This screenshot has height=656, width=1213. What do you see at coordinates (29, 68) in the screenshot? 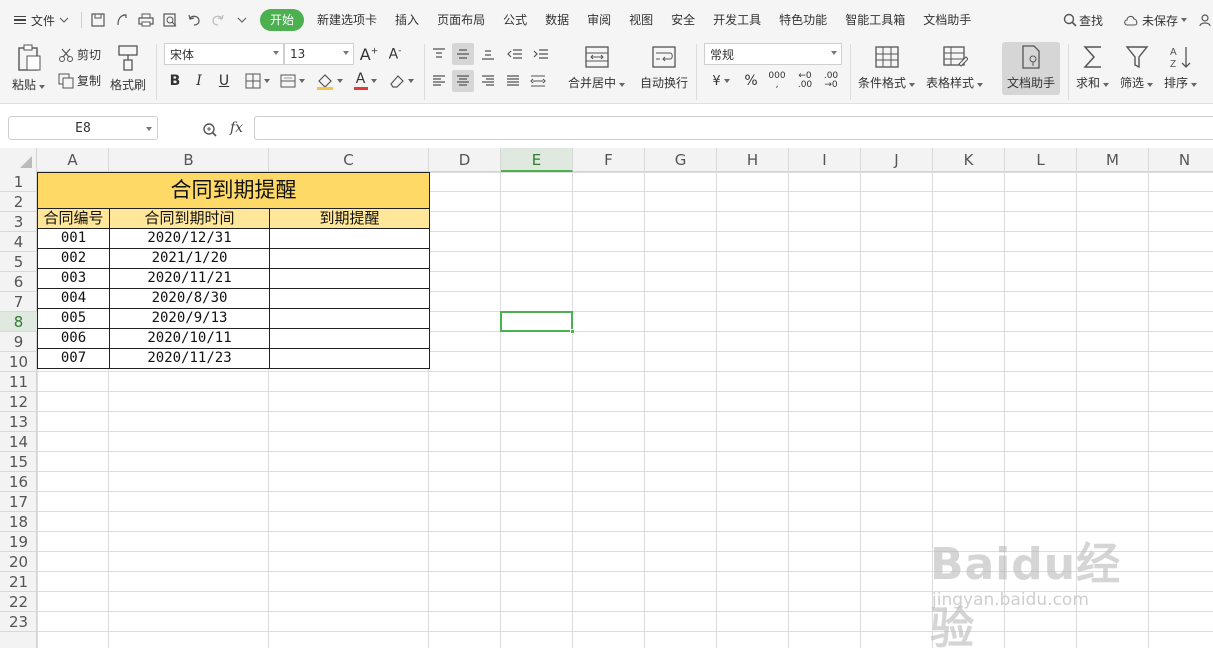
I see `paste-button: 粘贴` at bounding box center [29, 68].